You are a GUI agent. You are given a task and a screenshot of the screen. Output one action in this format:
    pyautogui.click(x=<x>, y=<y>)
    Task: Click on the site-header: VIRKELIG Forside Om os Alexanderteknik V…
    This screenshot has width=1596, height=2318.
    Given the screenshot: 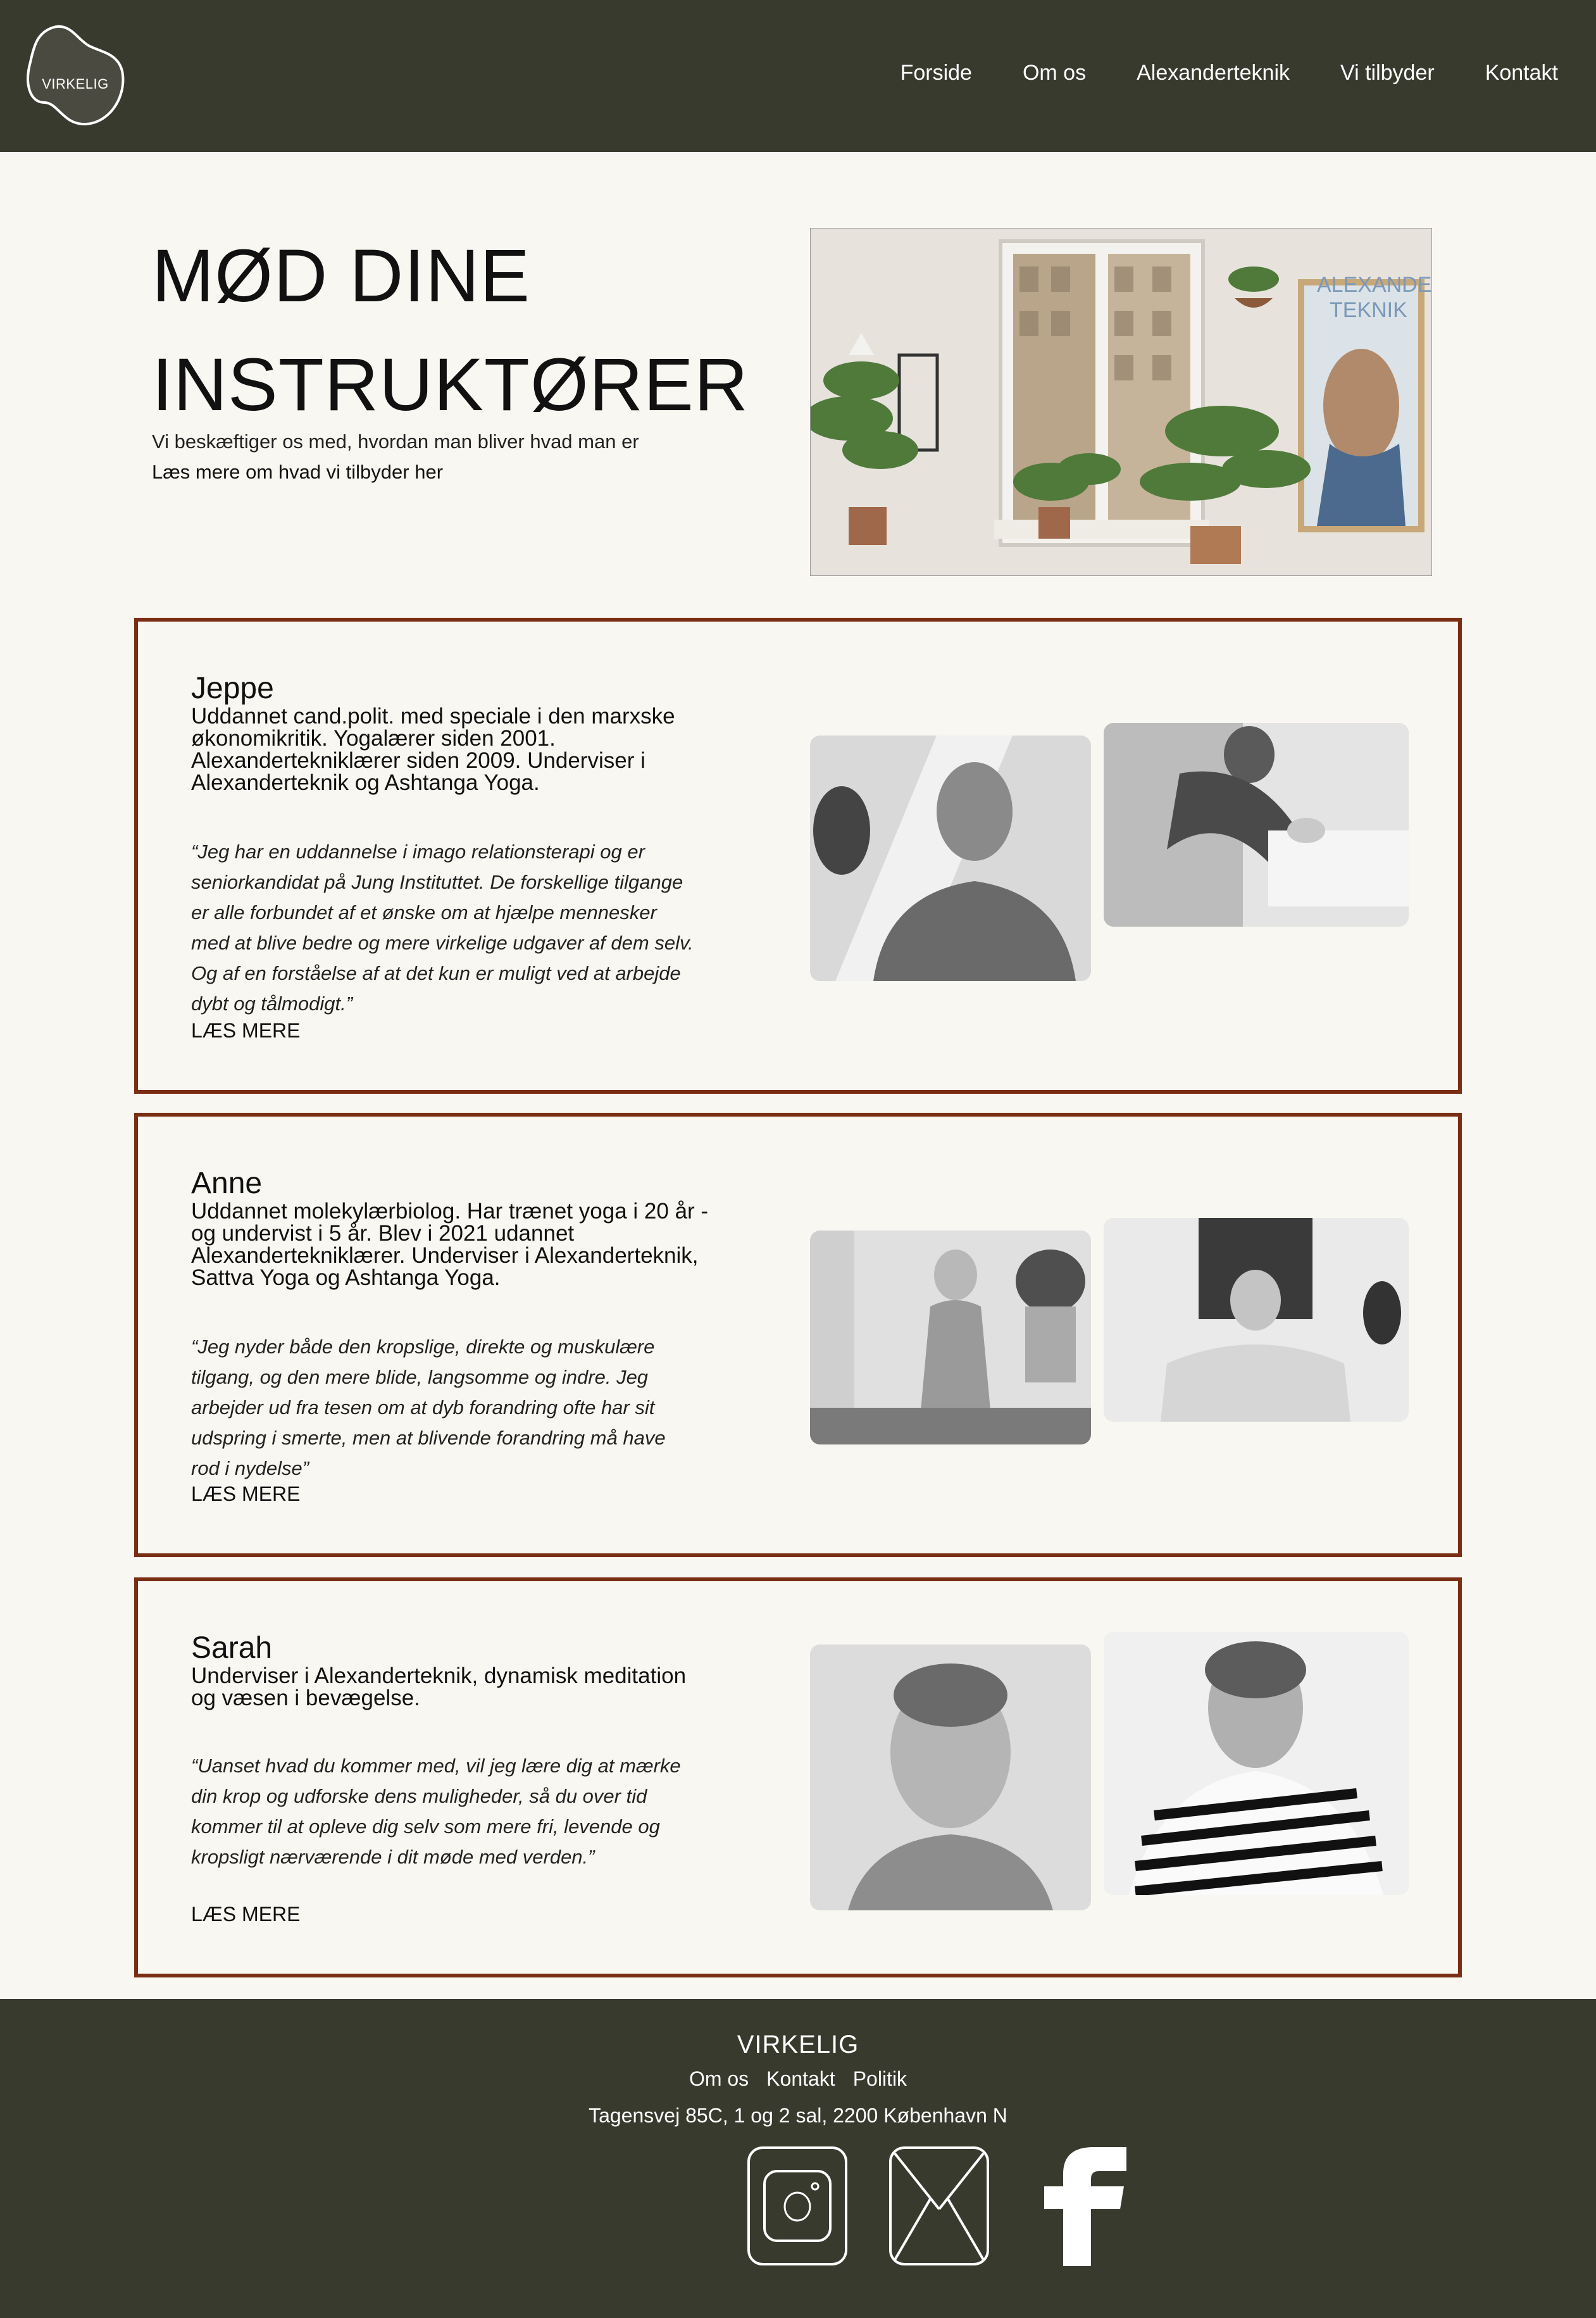 What is the action you would take?
    pyautogui.click(x=798, y=76)
    